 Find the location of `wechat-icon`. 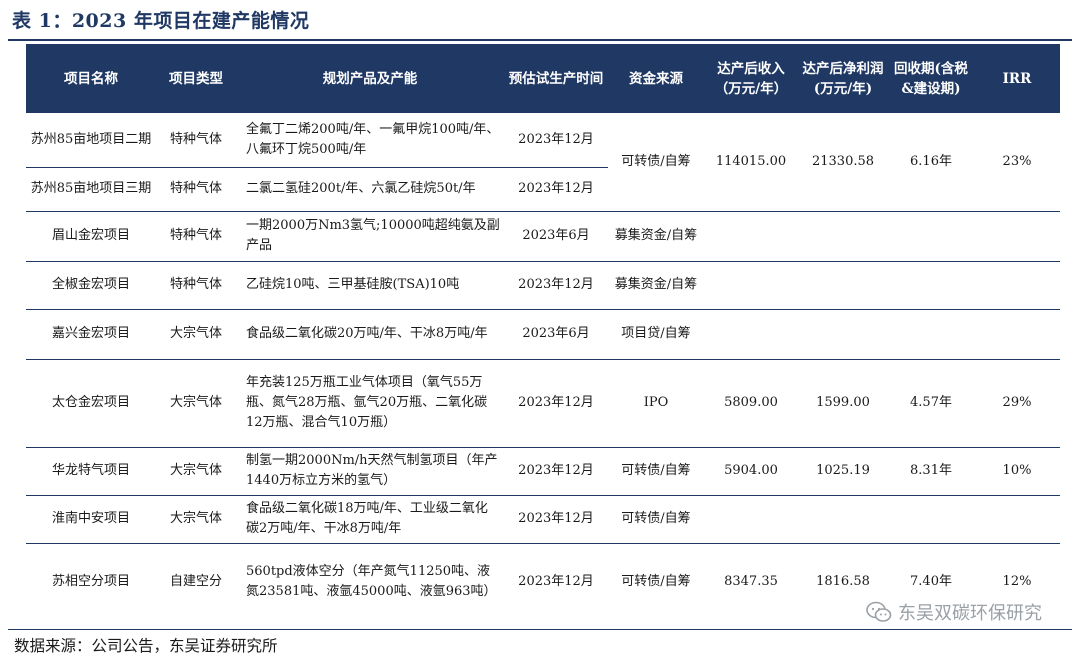

wechat-icon is located at coordinates (879, 611).